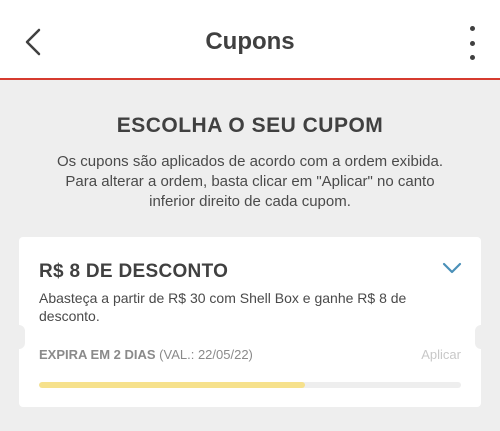 This screenshot has width=500, height=431. I want to click on coupon-expiry: EXPIRA EM 2 DIAS (VAL.: 22/05/22), so click(146, 354).